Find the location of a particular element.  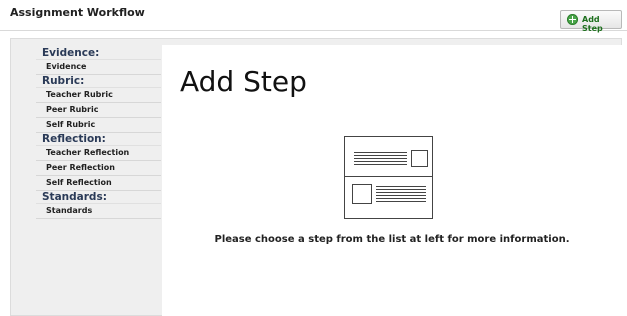

header-bar: Assignment Workflow Add Step is located at coordinates (313, 18).